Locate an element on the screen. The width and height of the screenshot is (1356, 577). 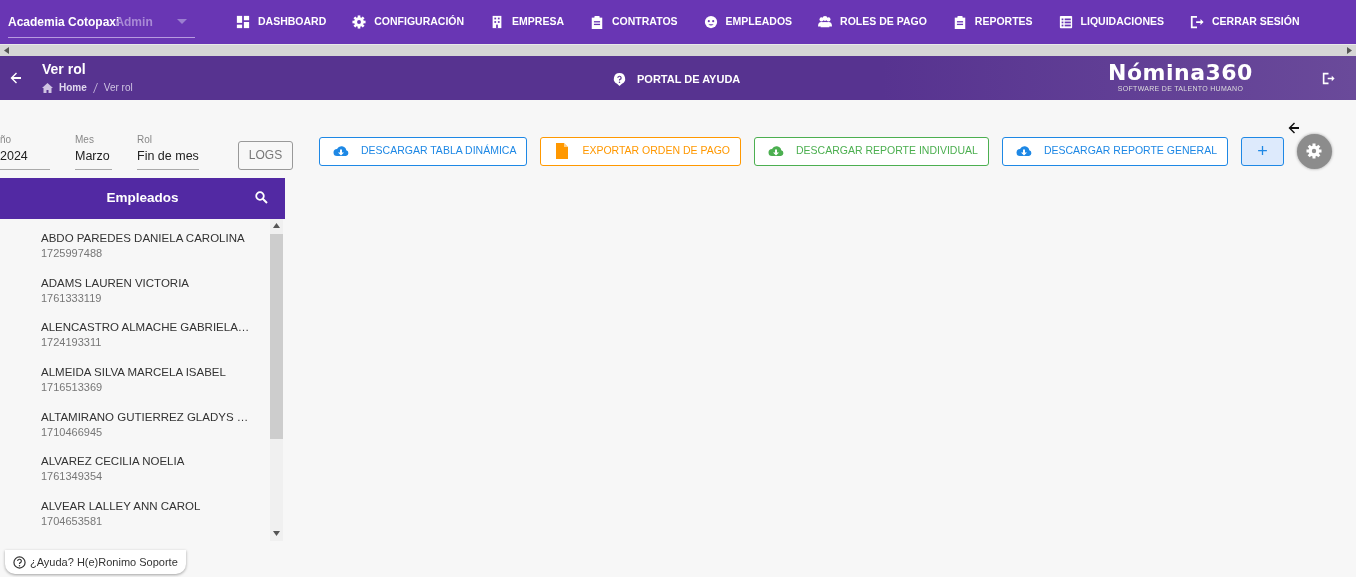
employee-name: ABDO PAREDES DANIELA CAROLINA is located at coordinates (143, 238).